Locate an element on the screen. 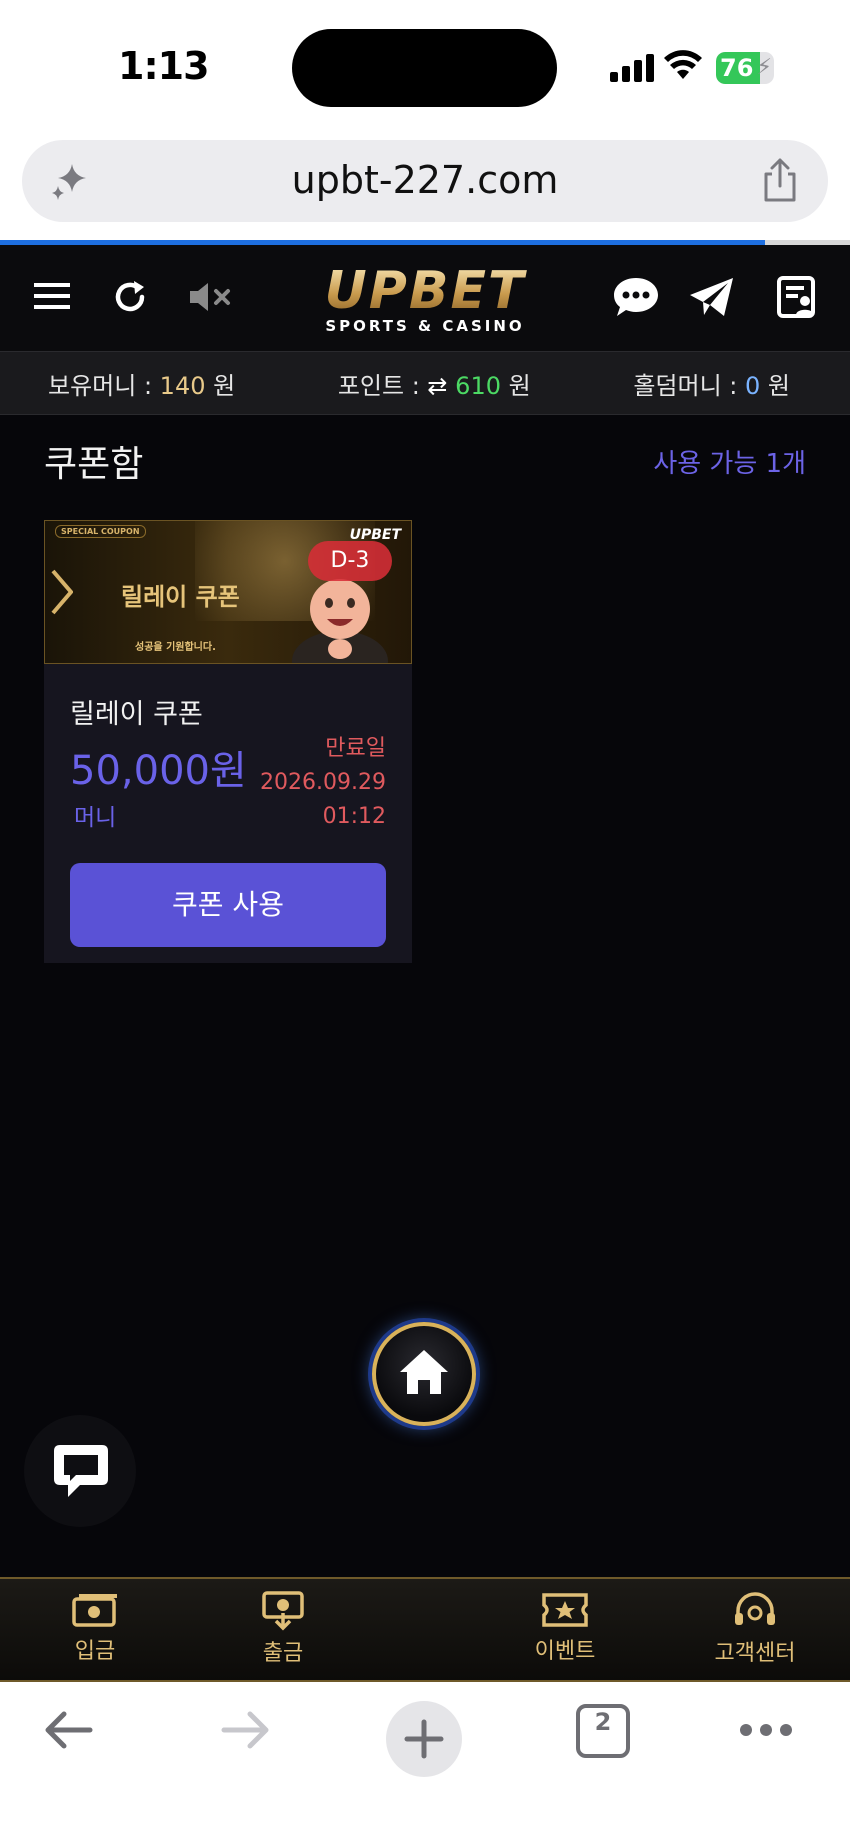 This screenshot has height=1848, width=850. new-tab-button is located at coordinates (424, 1739).